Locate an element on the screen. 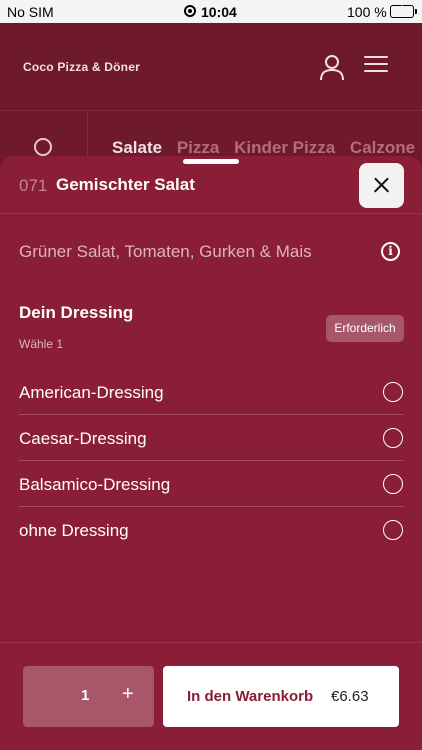 Image resolution: width=422 pixels, height=750 pixels. option-label: Balsamico-Dressing is located at coordinates (95, 484).